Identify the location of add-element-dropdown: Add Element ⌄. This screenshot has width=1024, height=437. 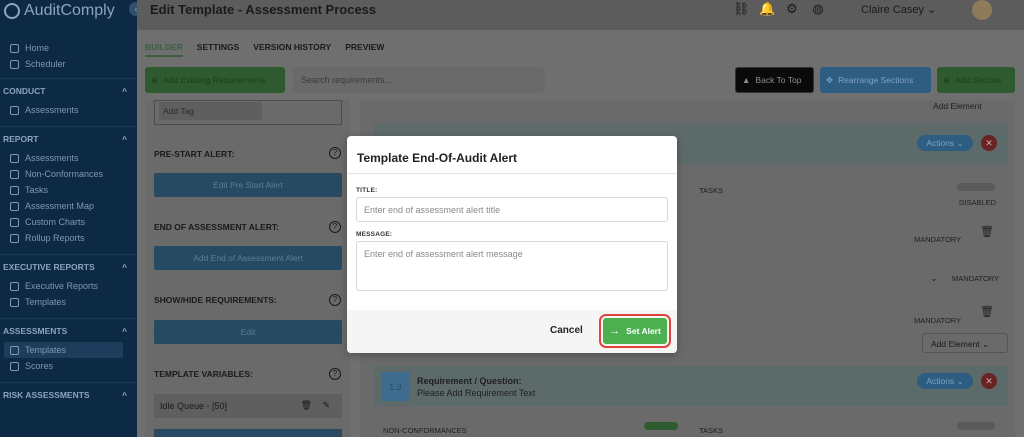
(965, 343).